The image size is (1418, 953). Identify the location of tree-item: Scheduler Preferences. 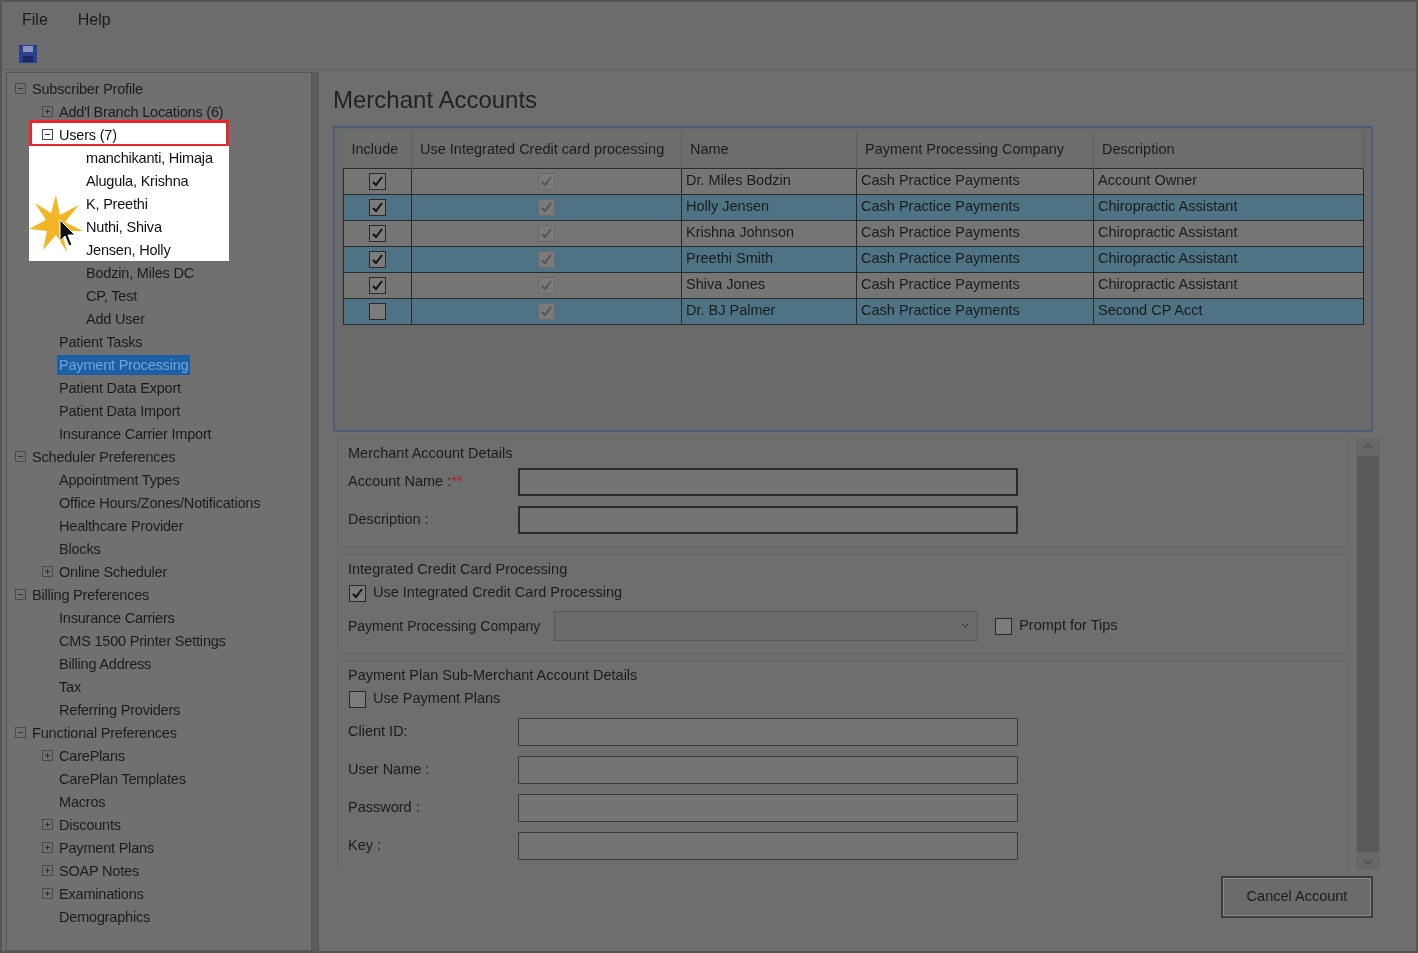
(104, 456).